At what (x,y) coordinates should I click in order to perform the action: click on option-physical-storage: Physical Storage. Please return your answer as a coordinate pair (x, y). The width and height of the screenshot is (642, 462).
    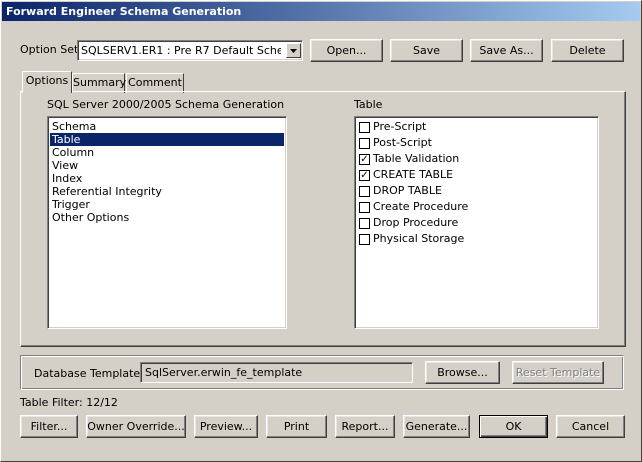
    Looking at the image, I should click on (476, 239).